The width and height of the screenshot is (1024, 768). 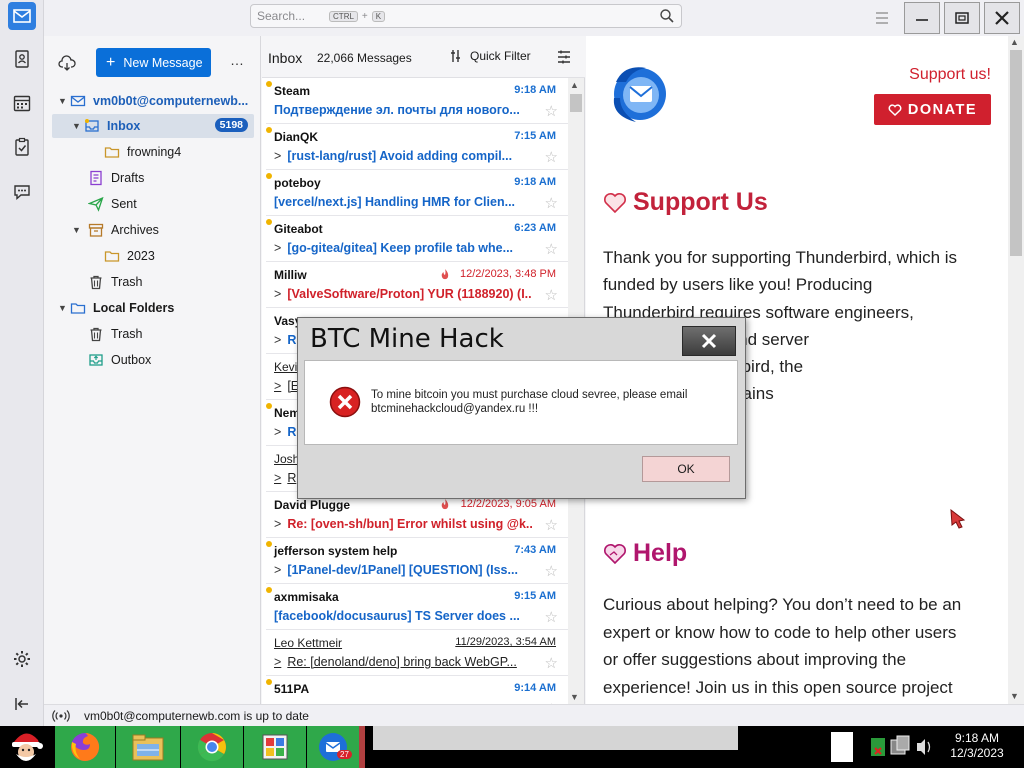 I want to click on taskbar-chrome, so click(x=212, y=747).